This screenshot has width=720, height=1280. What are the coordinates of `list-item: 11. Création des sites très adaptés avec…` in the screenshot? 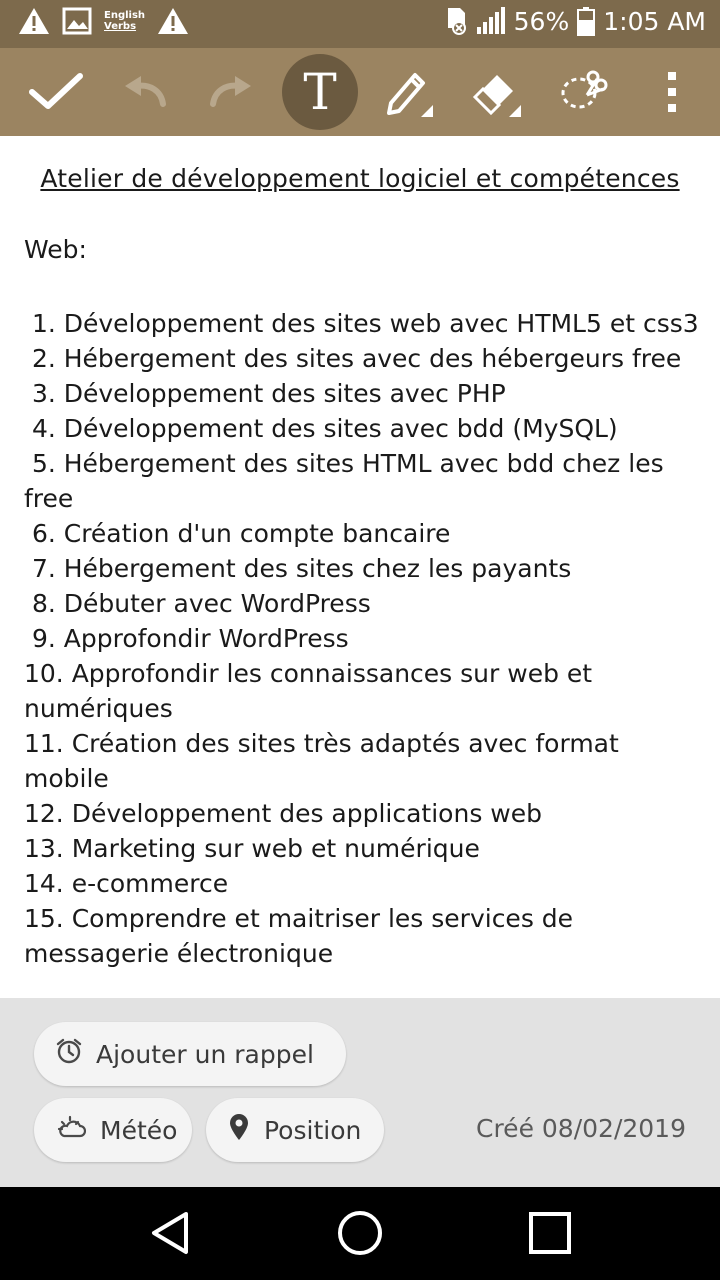 It's located at (325, 761).